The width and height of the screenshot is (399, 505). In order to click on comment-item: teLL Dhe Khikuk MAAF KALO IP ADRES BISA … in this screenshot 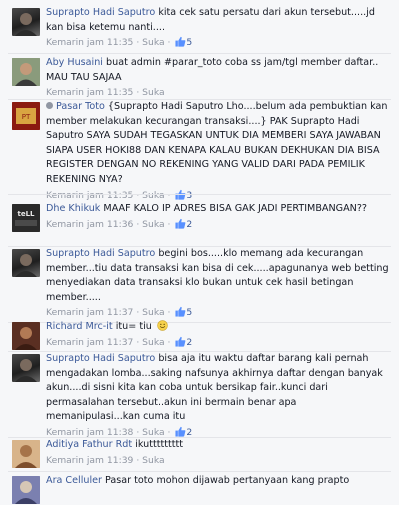, I will do `click(199, 224)`.